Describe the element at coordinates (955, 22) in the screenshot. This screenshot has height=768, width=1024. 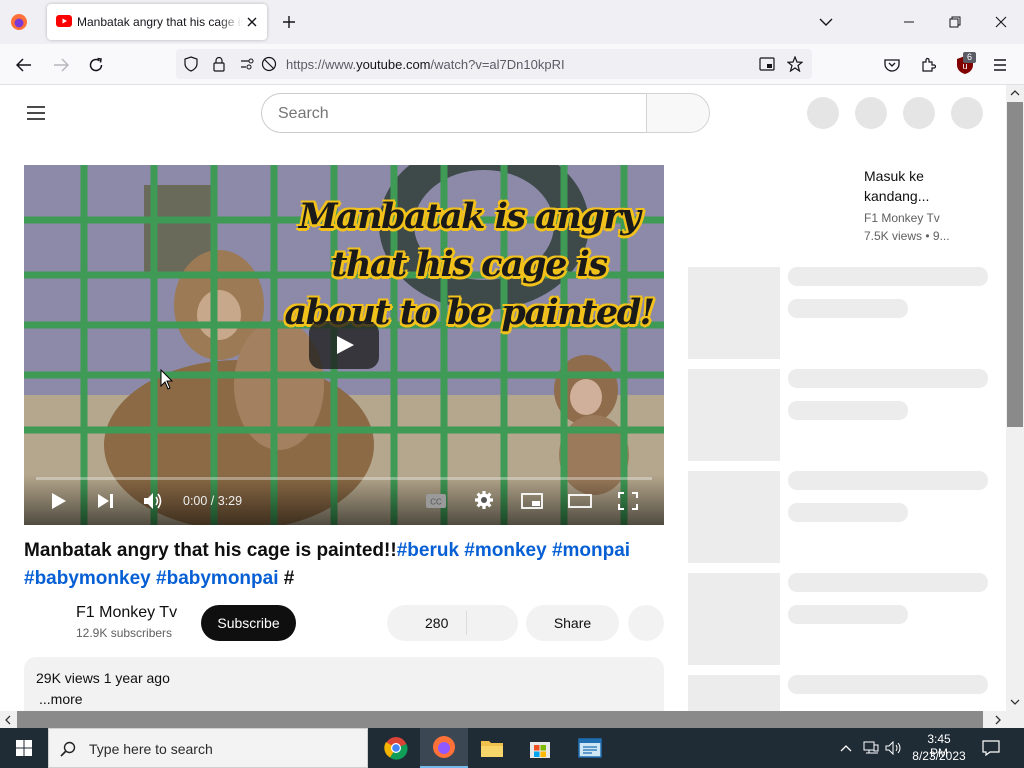
I see `restore-icon` at that location.